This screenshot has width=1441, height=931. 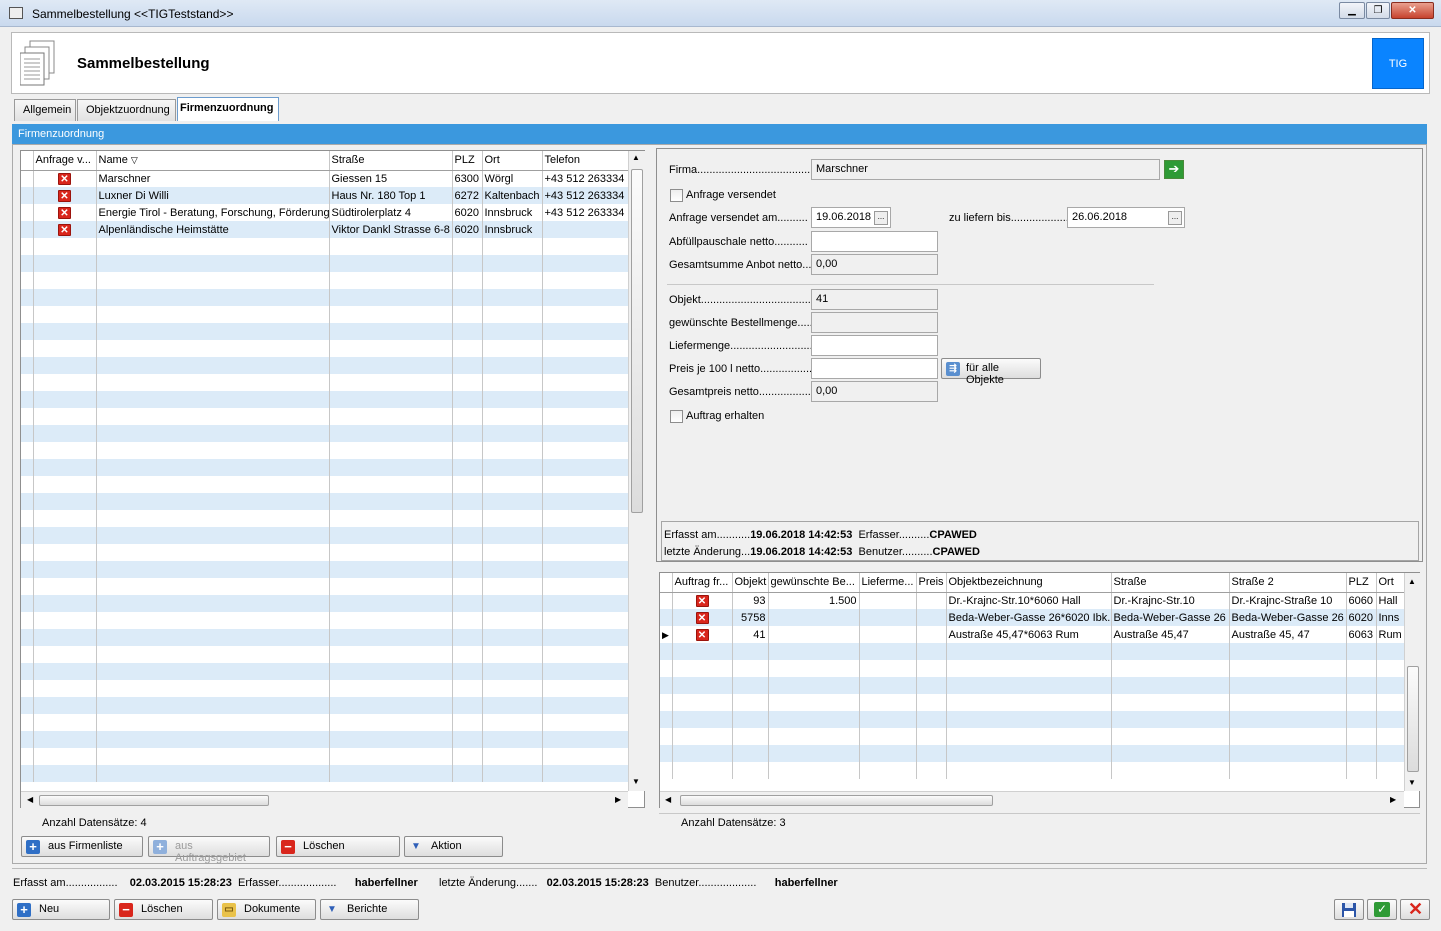 I want to click on fuer-alle-objekte-button: ⇶ für alle Objekte, so click(x=991, y=372).